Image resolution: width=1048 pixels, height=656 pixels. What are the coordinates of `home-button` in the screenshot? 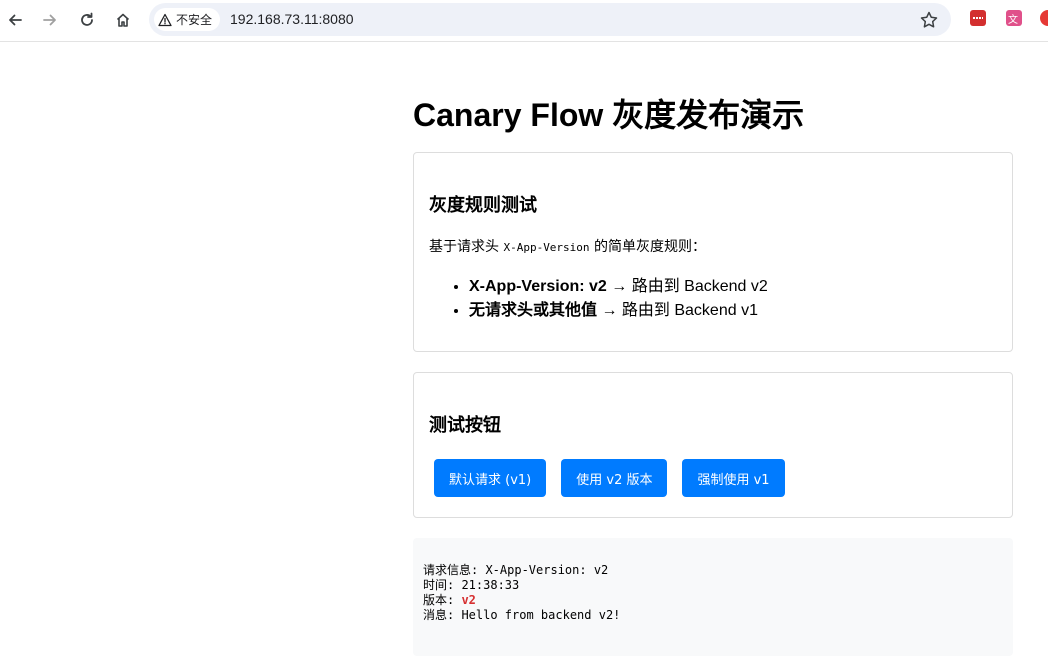 It's located at (123, 20).